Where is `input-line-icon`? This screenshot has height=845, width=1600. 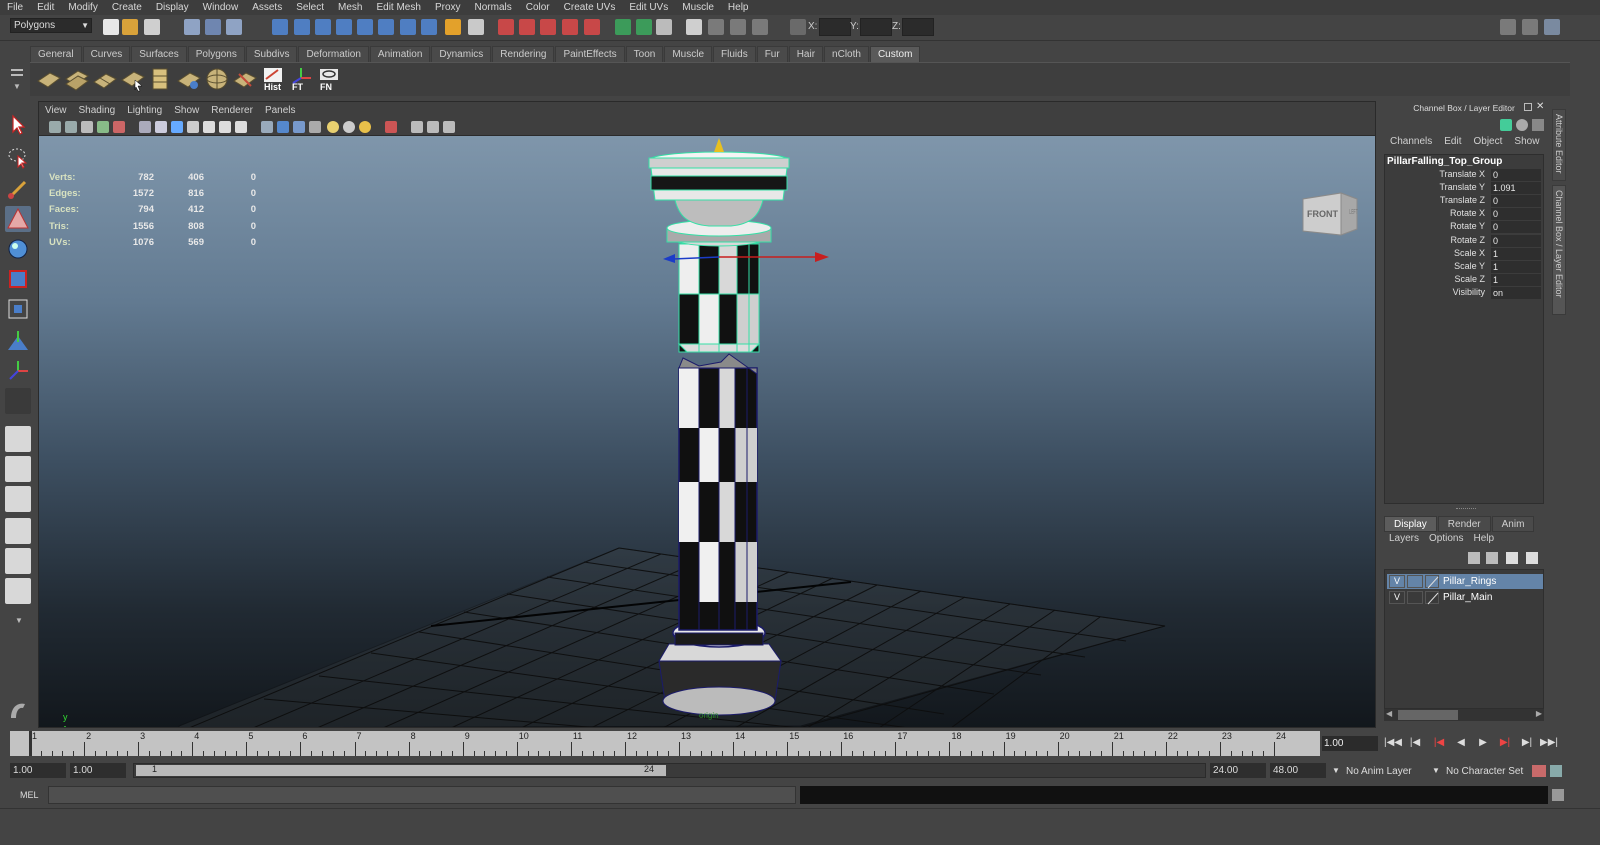
input-line-icon is located at coordinates (760, 27).